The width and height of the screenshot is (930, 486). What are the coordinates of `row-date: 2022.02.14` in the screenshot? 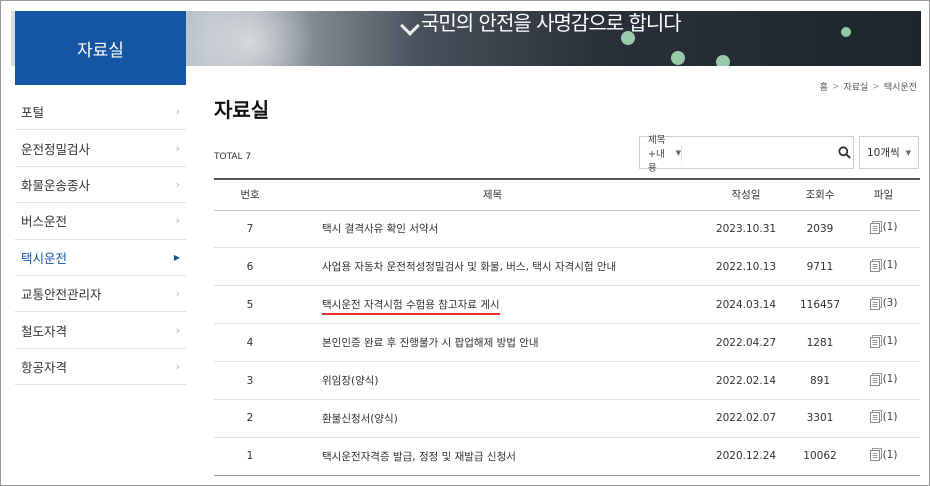 It's located at (746, 380).